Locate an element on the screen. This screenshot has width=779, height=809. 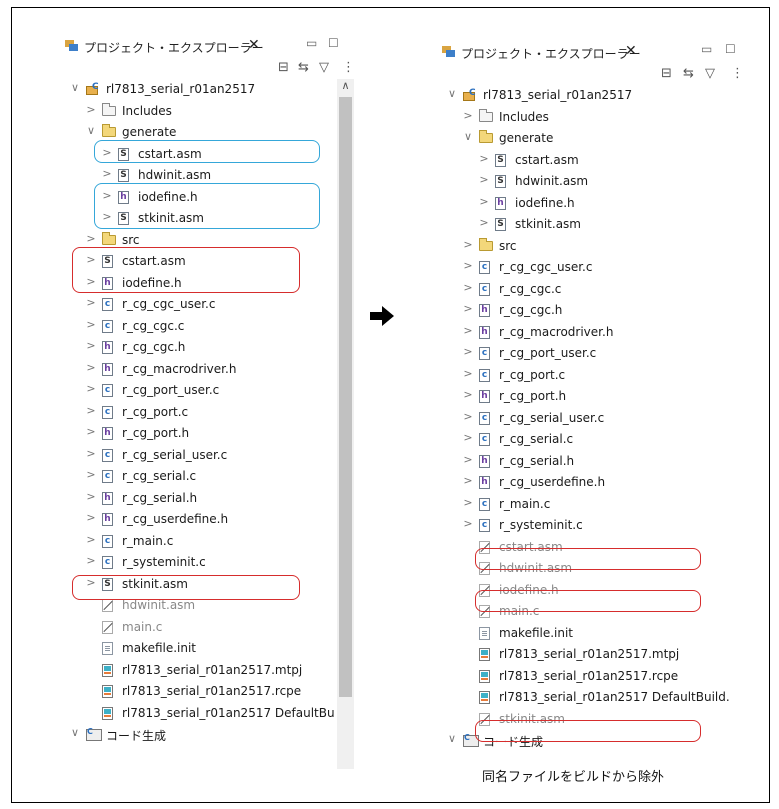
scroll-up-icon: ∧ is located at coordinates (345, 85).